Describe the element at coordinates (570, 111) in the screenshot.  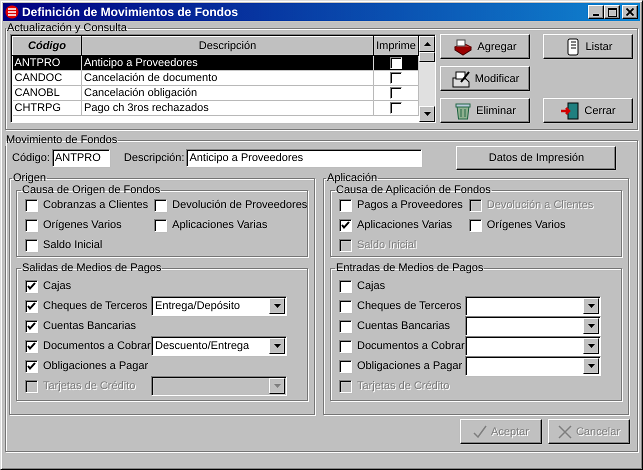
I see `exit-door-icon` at that location.